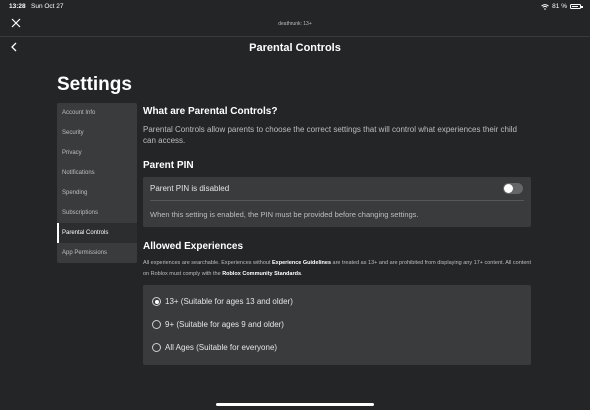 The image size is (590, 410). Describe the element at coordinates (97, 193) in the screenshot. I see `sidebar-item-spending: Spending` at that location.